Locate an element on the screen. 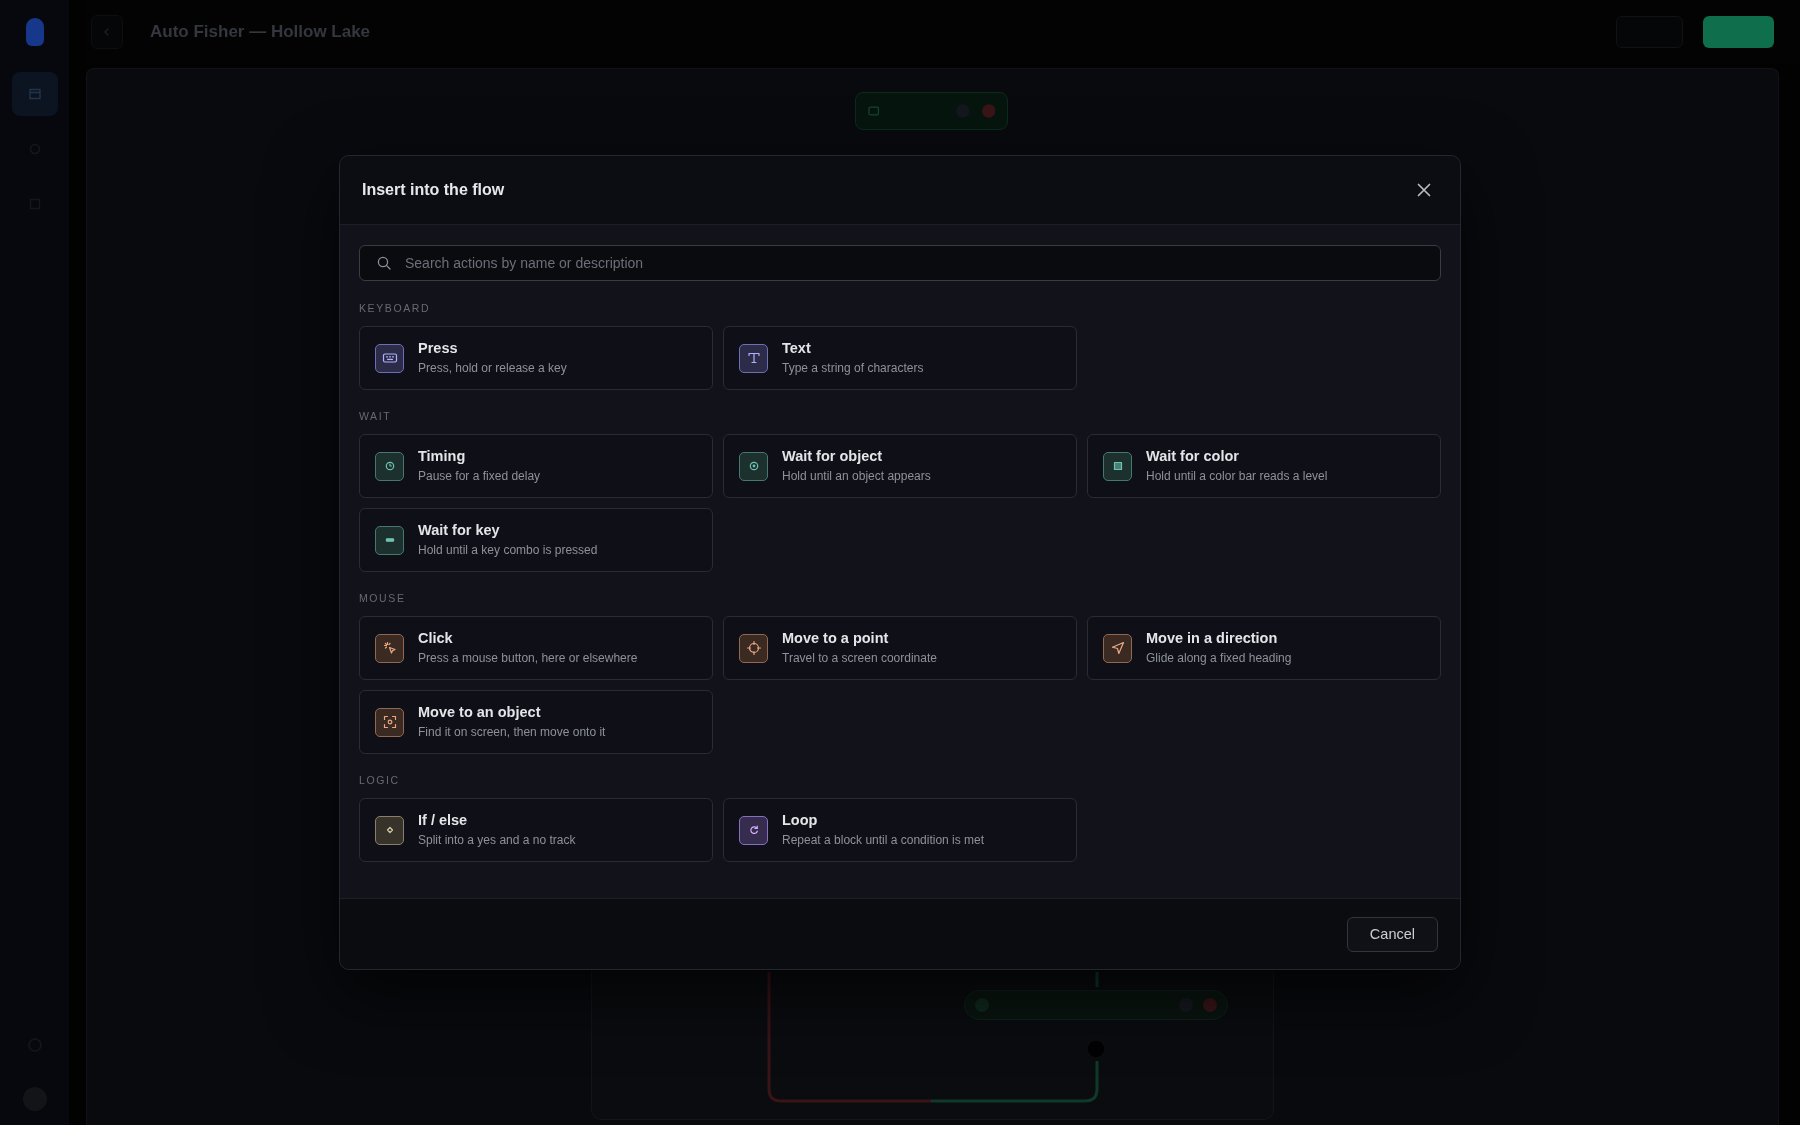 Image resolution: width=1800 pixels, height=1125 pixels. action-title: Loop is located at coordinates (800, 820).